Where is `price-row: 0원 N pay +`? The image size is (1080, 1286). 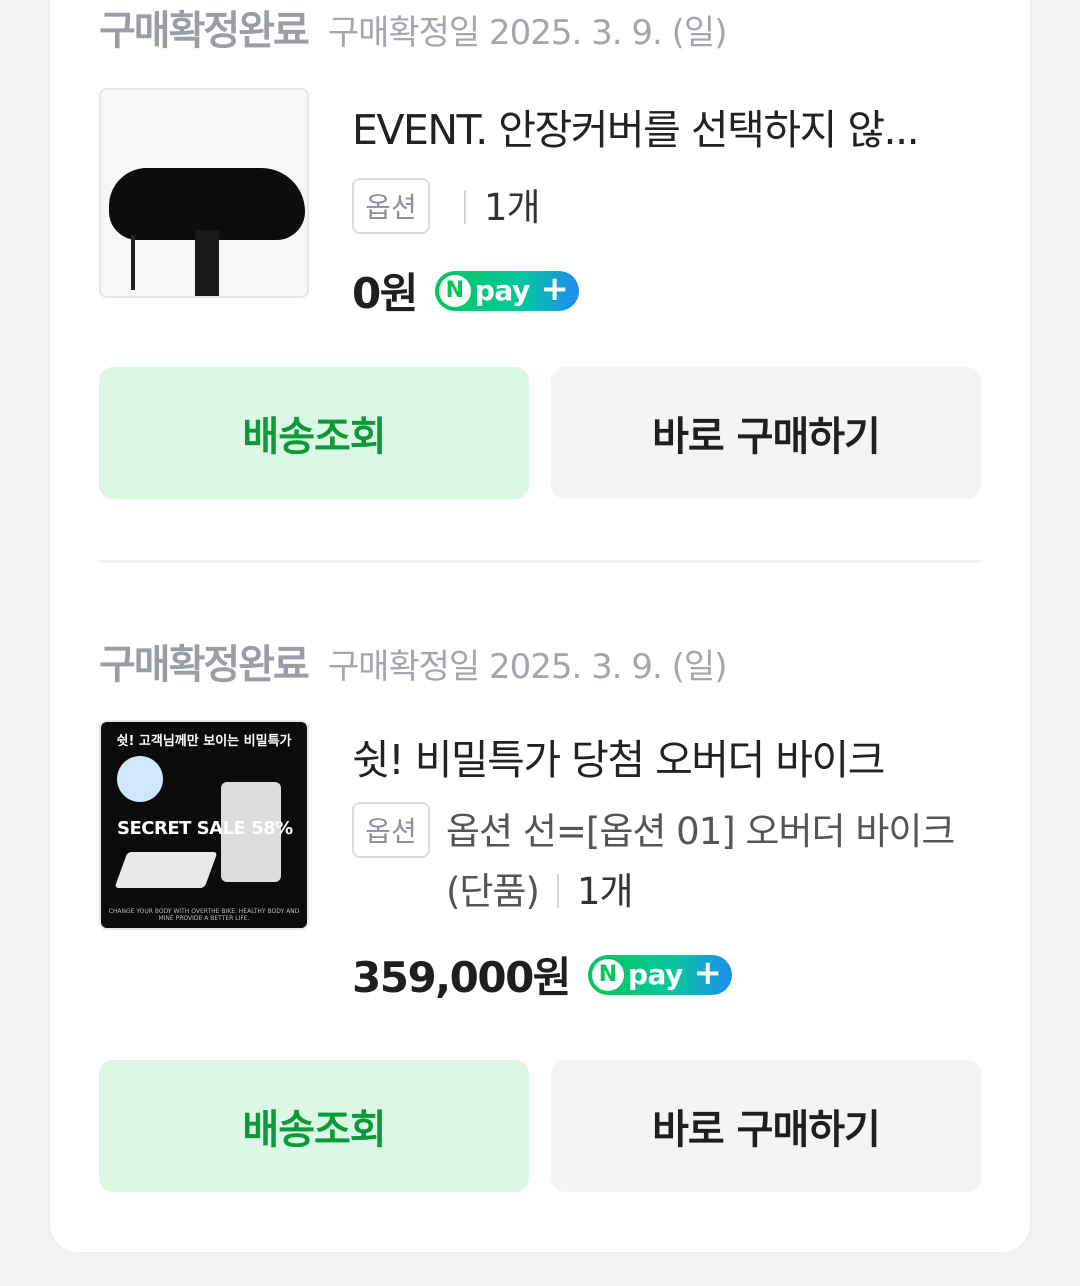 price-row: 0원 N pay + is located at coordinates (666, 290).